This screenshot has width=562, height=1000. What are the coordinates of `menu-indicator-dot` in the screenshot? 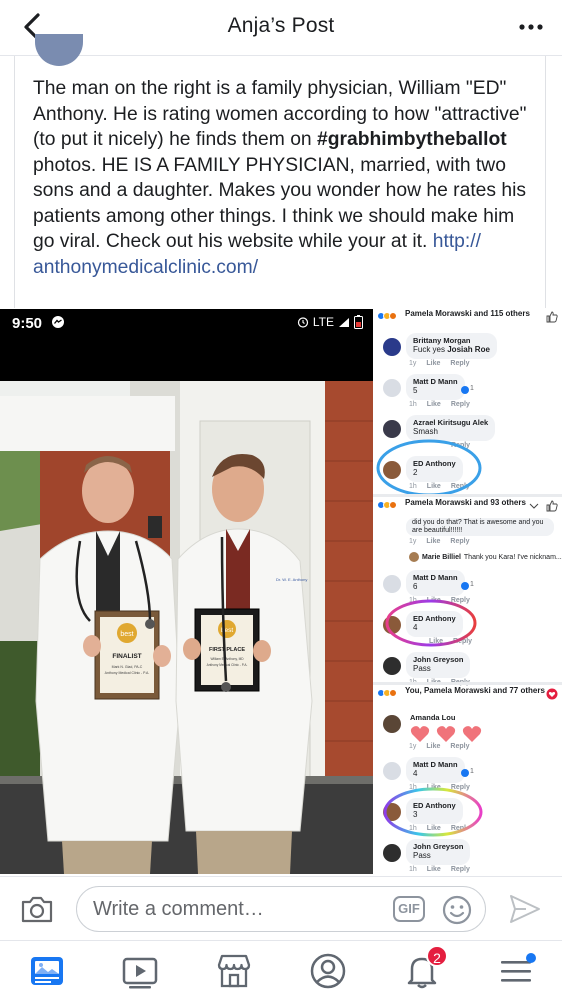 It's located at (531, 958).